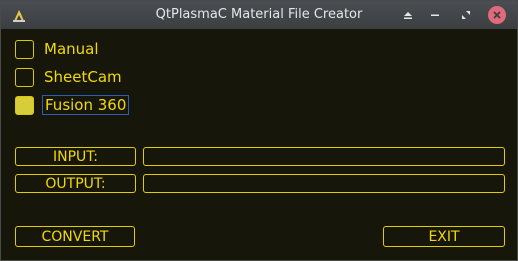 The width and height of the screenshot is (518, 261). I want to click on input-button: INPUT:, so click(75, 156).